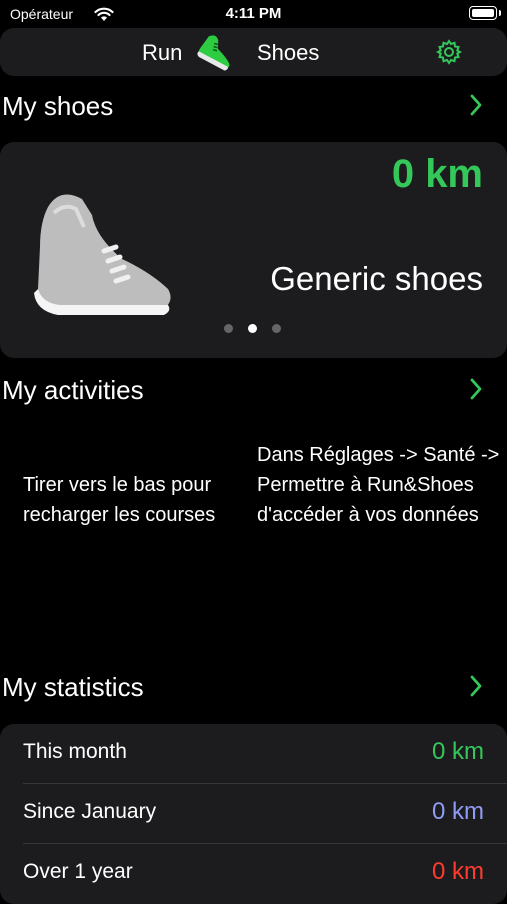  What do you see at coordinates (437, 174) in the screenshot?
I see `shoe-distance: 0 km` at bounding box center [437, 174].